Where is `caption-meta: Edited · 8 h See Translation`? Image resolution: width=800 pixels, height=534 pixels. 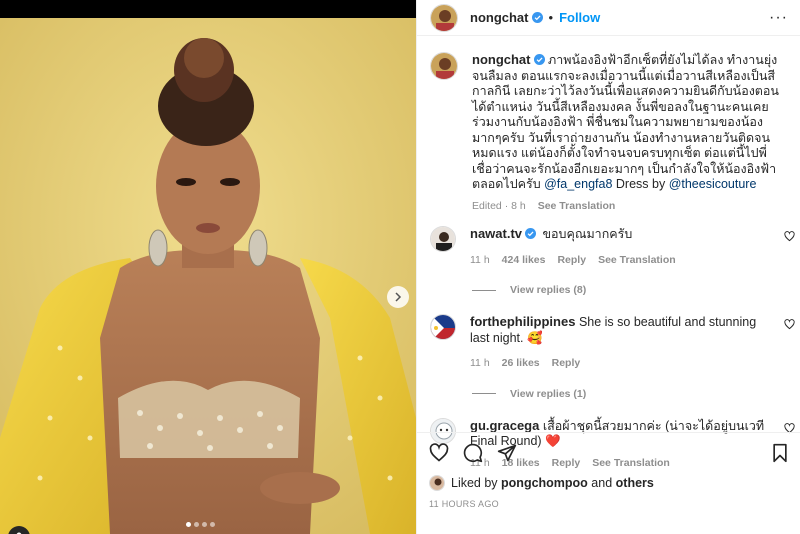 caption-meta: Edited · 8 h See Translation is located at coordinates (629, 207).